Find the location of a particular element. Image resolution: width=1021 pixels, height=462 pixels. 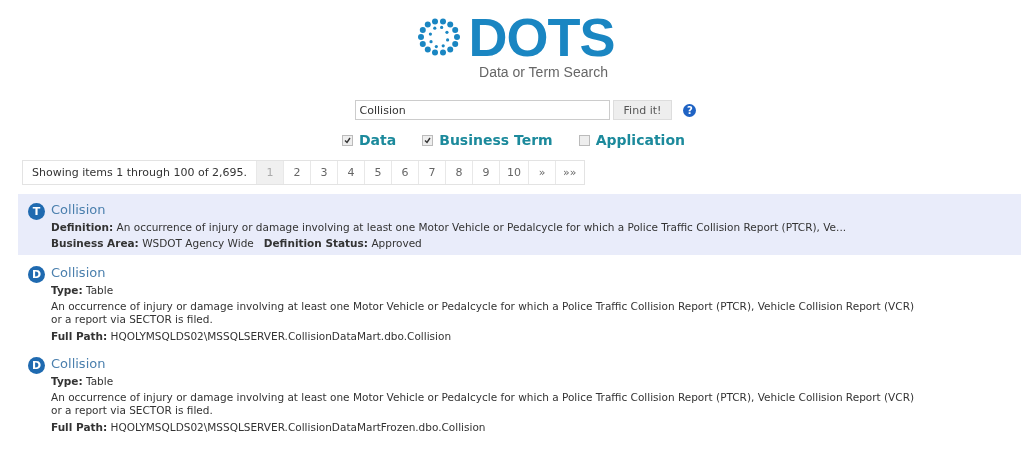

find-button: Find it! is located at coordinates (642, 110).